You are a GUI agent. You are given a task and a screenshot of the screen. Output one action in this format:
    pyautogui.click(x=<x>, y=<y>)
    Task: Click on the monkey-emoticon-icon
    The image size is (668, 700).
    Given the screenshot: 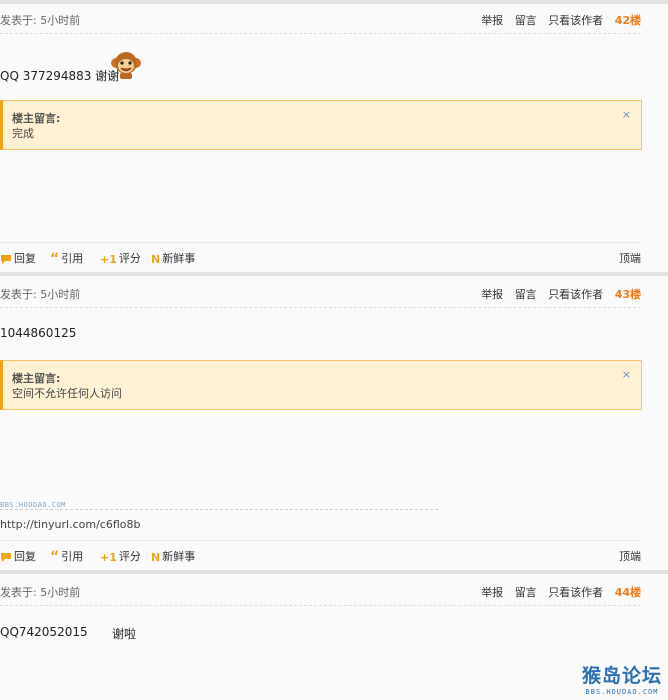 What is the action you would take?
    pyautogui.click(x=126, y=65)
    